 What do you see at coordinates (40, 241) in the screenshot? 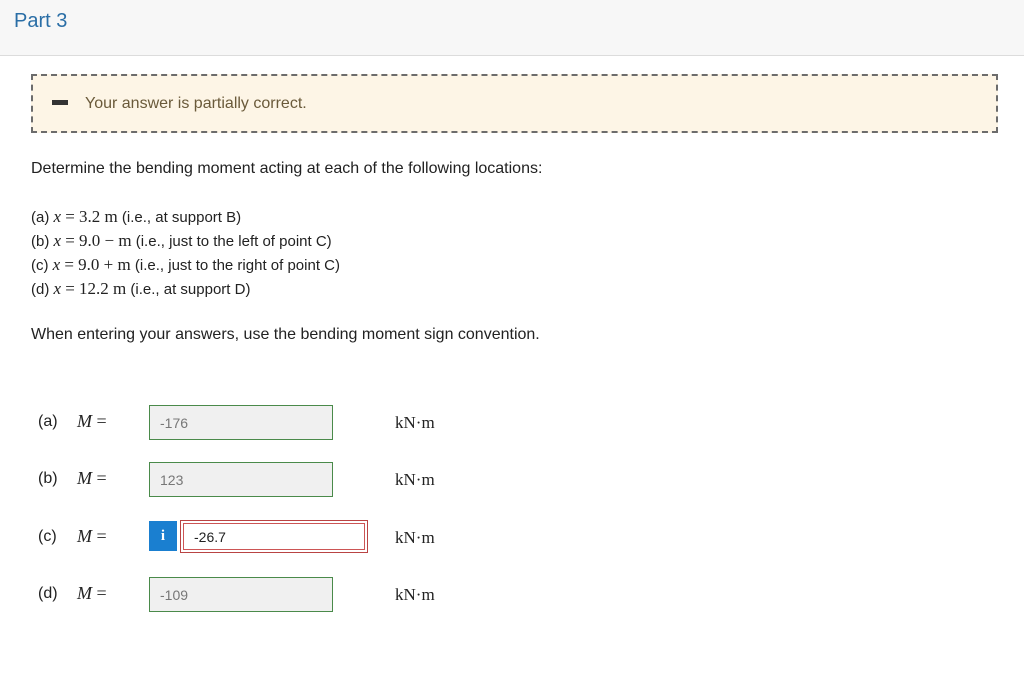
I see `location-tag: (b)` at bounding box center [40, 241].